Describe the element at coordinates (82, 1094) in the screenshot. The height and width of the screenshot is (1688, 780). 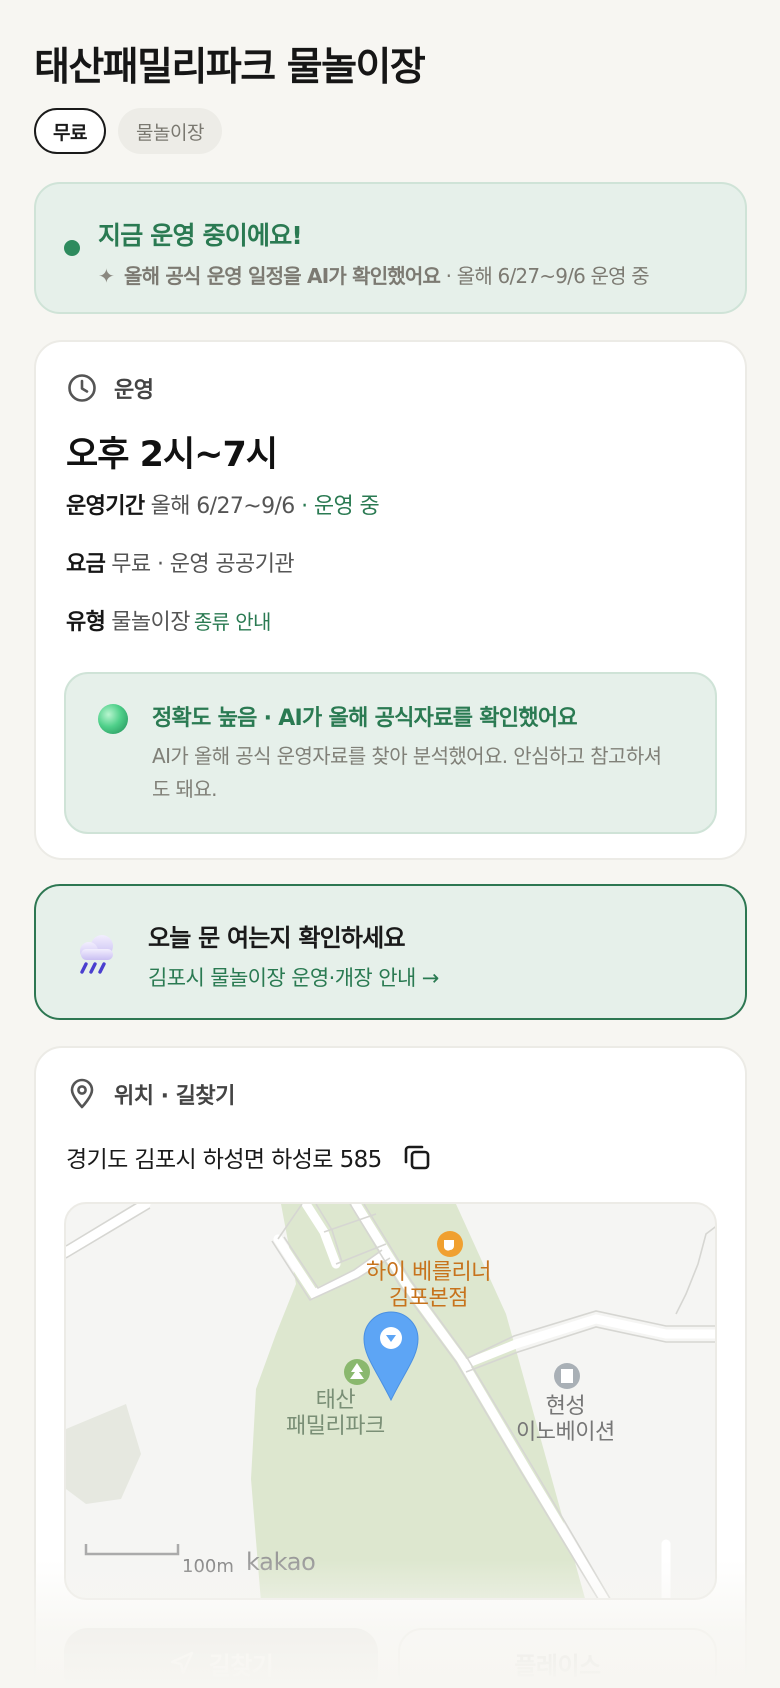
I see `map-pin-icon` at that location.